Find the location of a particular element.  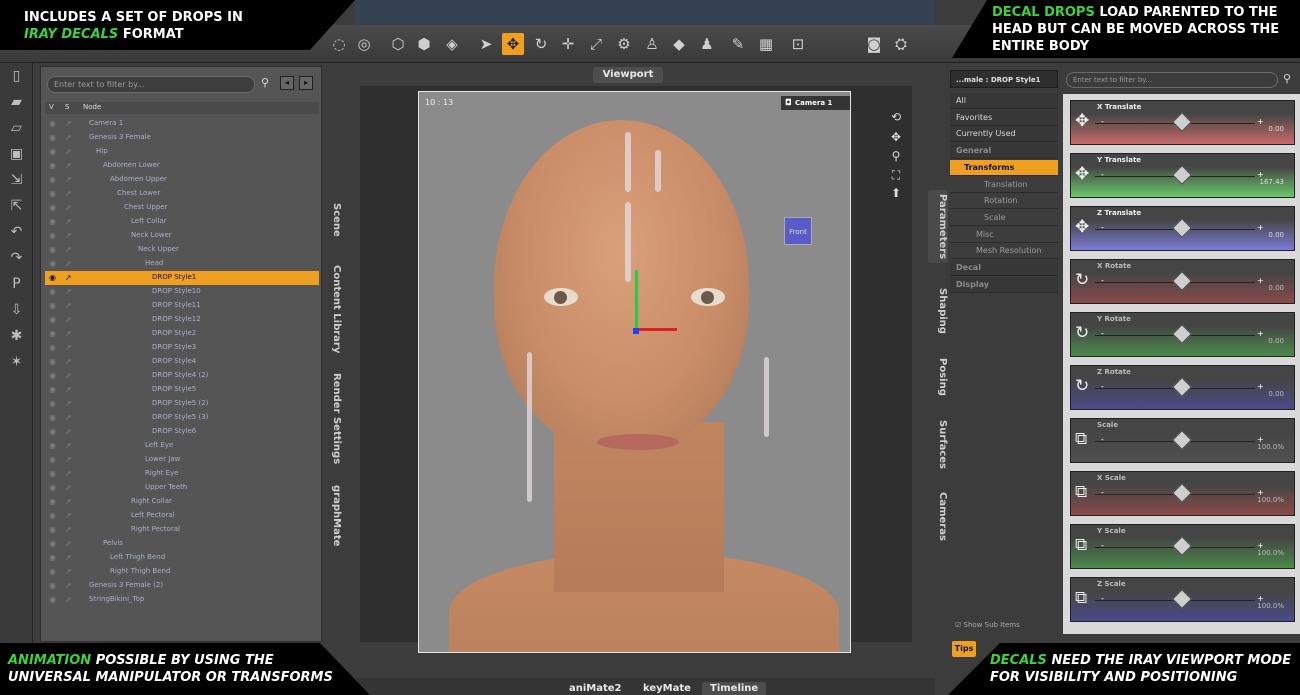

orbit-tool-icon: ◌ is located at coordinates (339, 44).